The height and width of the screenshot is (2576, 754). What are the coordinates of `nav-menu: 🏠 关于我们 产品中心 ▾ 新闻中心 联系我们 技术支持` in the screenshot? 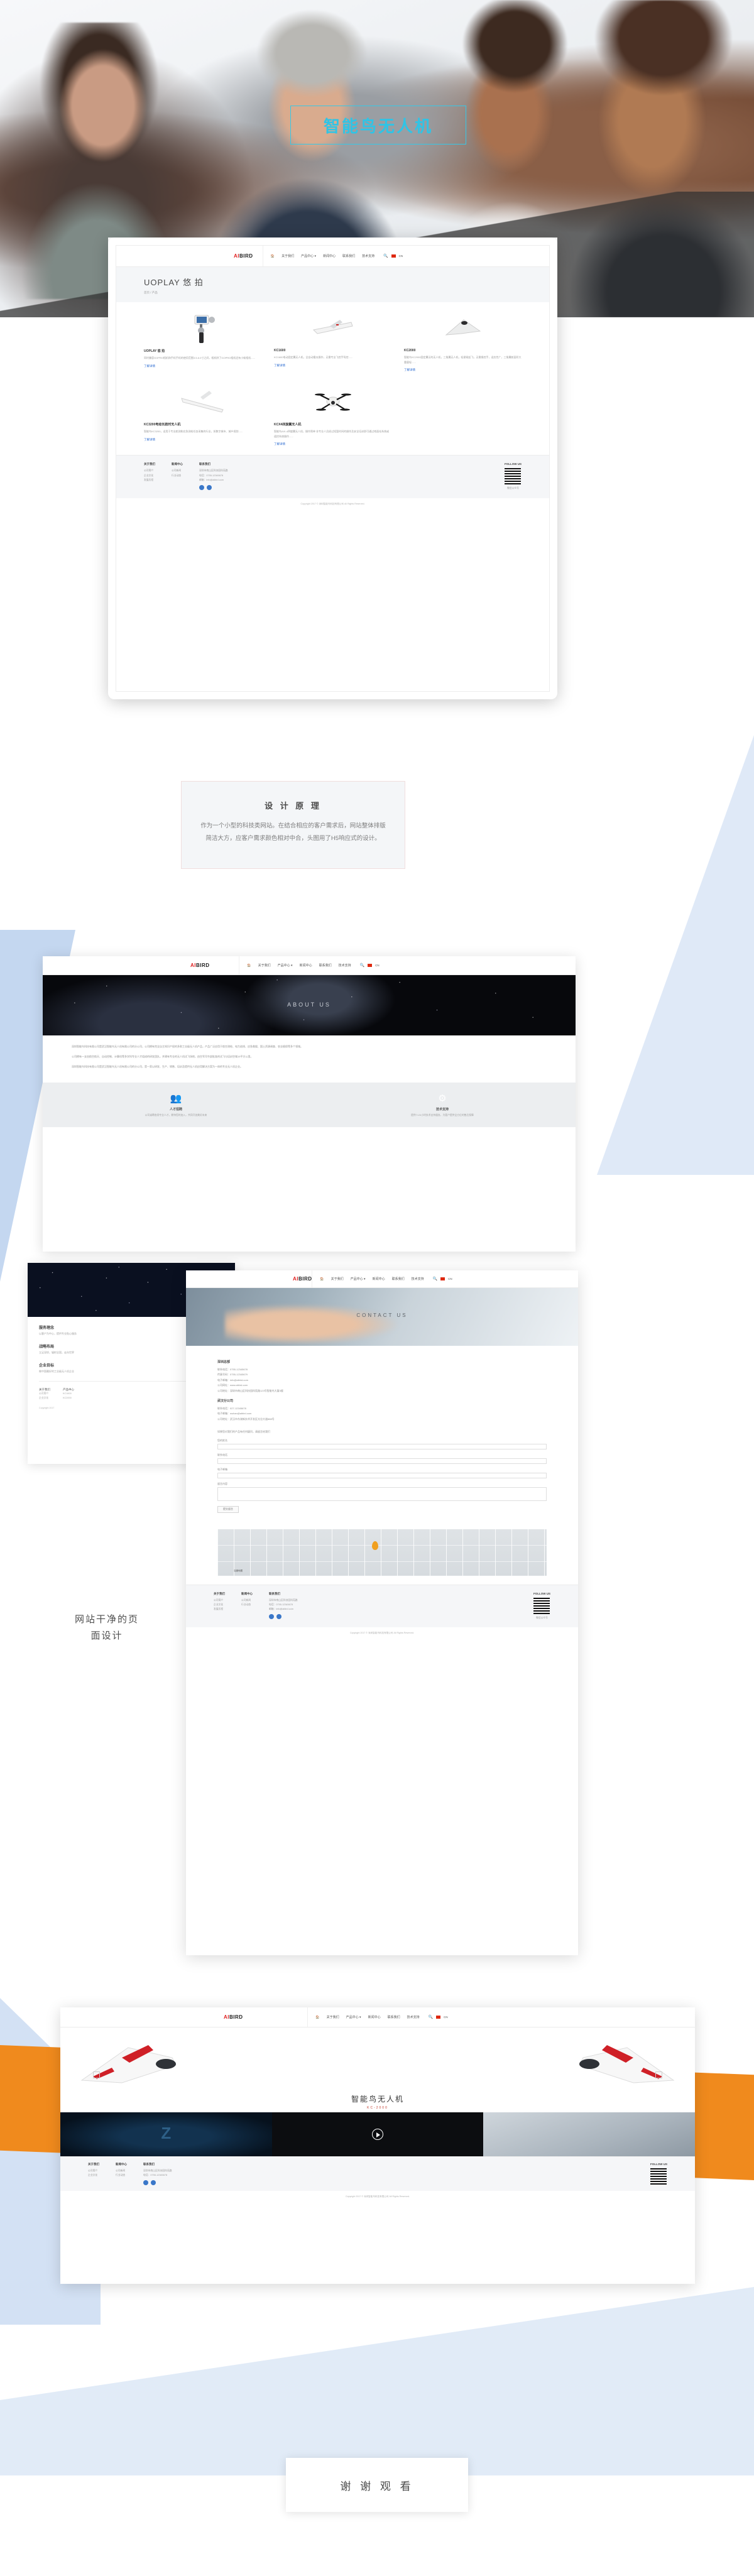 It's located at (295, 965).